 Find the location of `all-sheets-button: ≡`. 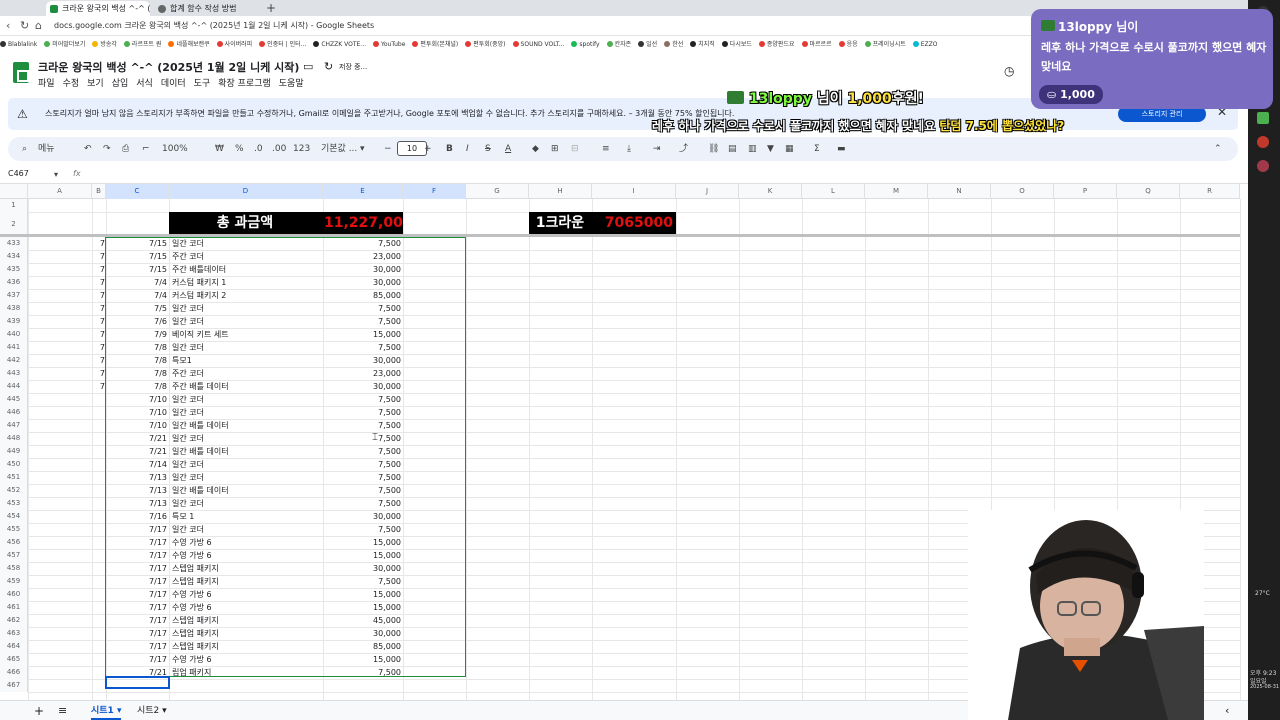

all-sheets-button: ≡ is located at coordinates (62, 711).